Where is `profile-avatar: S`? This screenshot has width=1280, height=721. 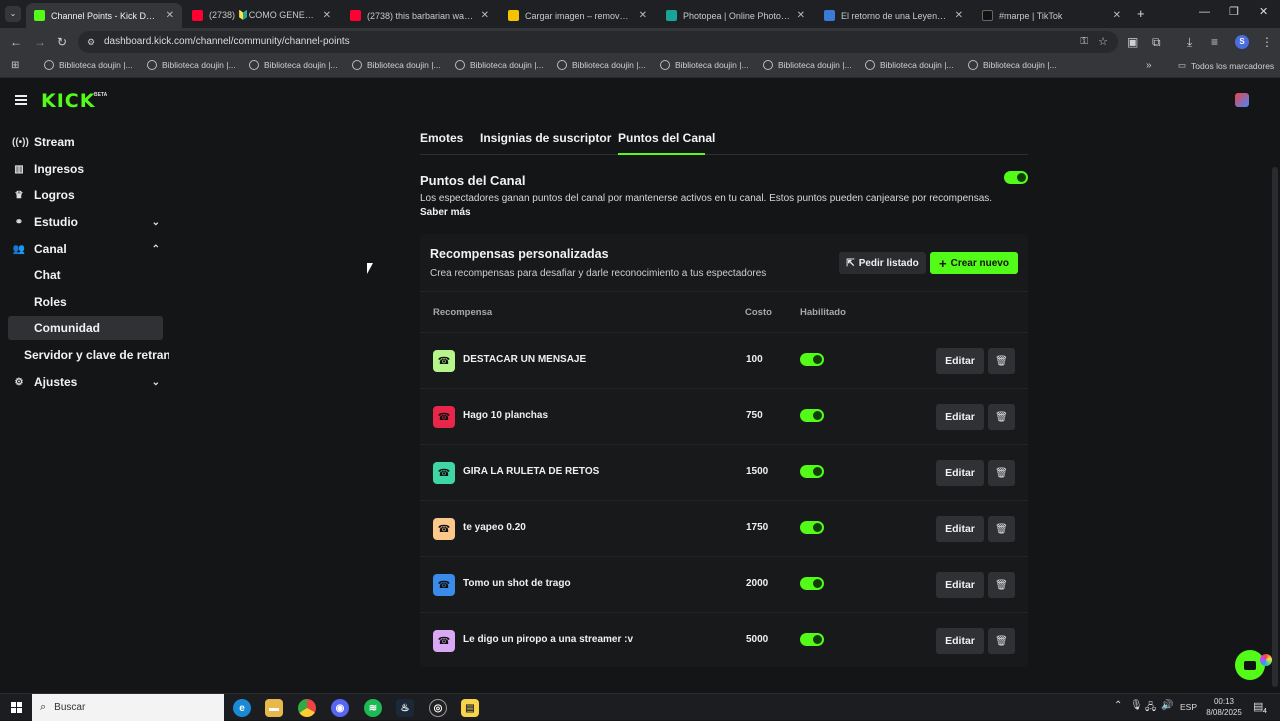
profile-avatar: S is located at coordinates (1242, 42).